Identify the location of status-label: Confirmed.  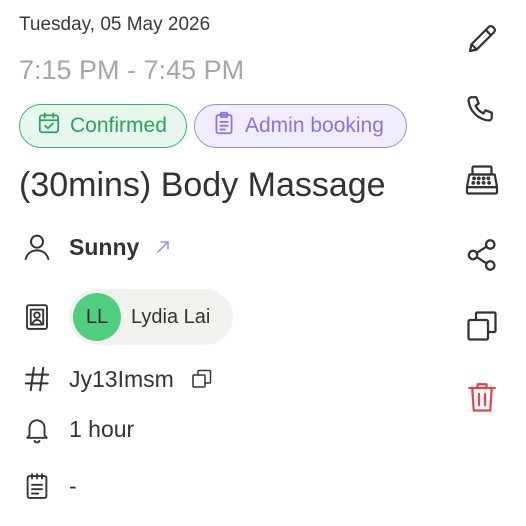
(118, 125).